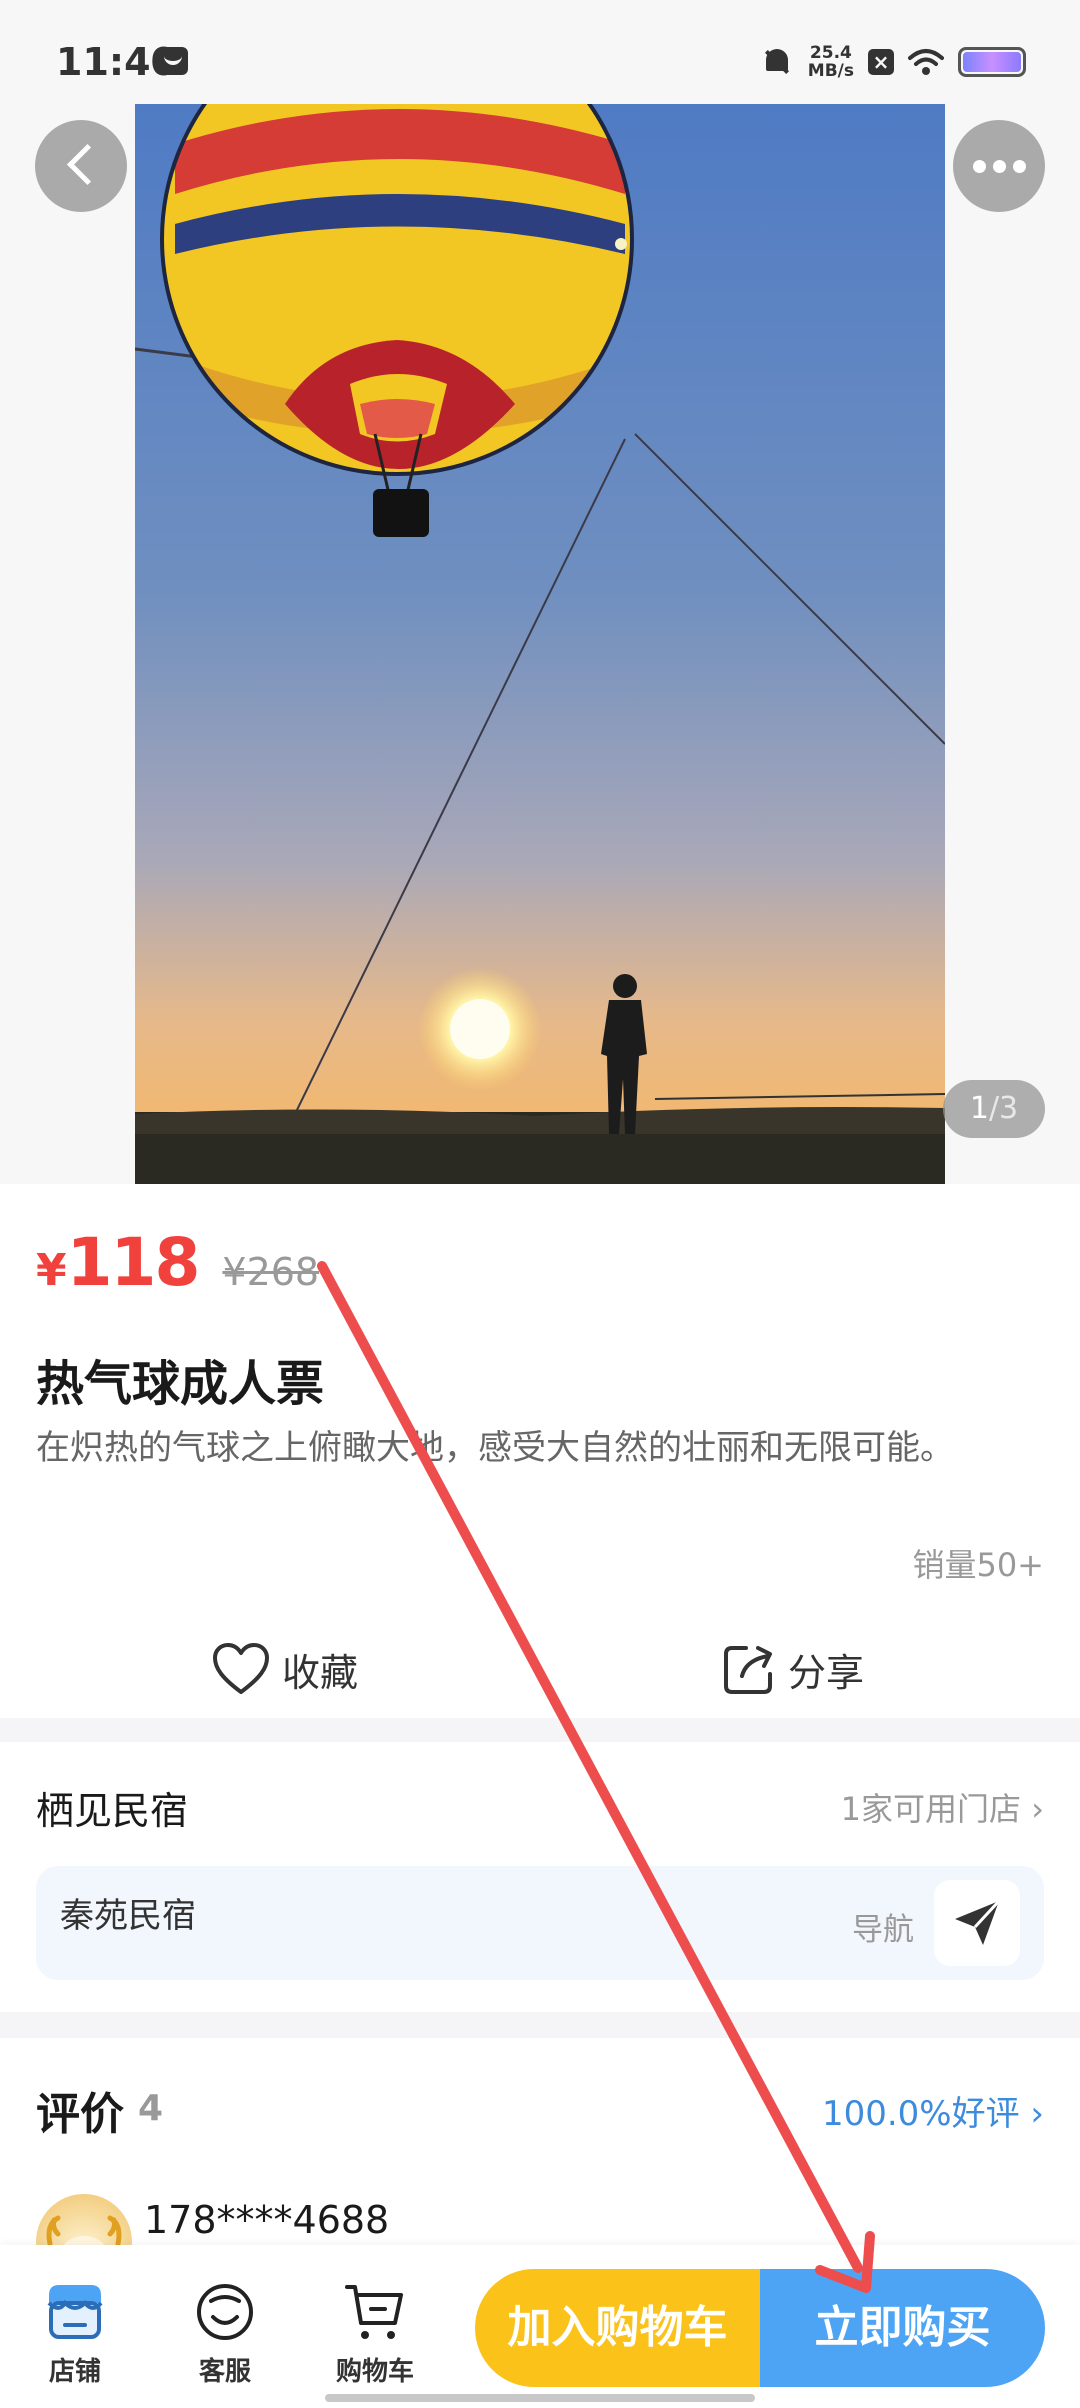  I want to click on favorite-button: 收藏, so click(285, 1669).